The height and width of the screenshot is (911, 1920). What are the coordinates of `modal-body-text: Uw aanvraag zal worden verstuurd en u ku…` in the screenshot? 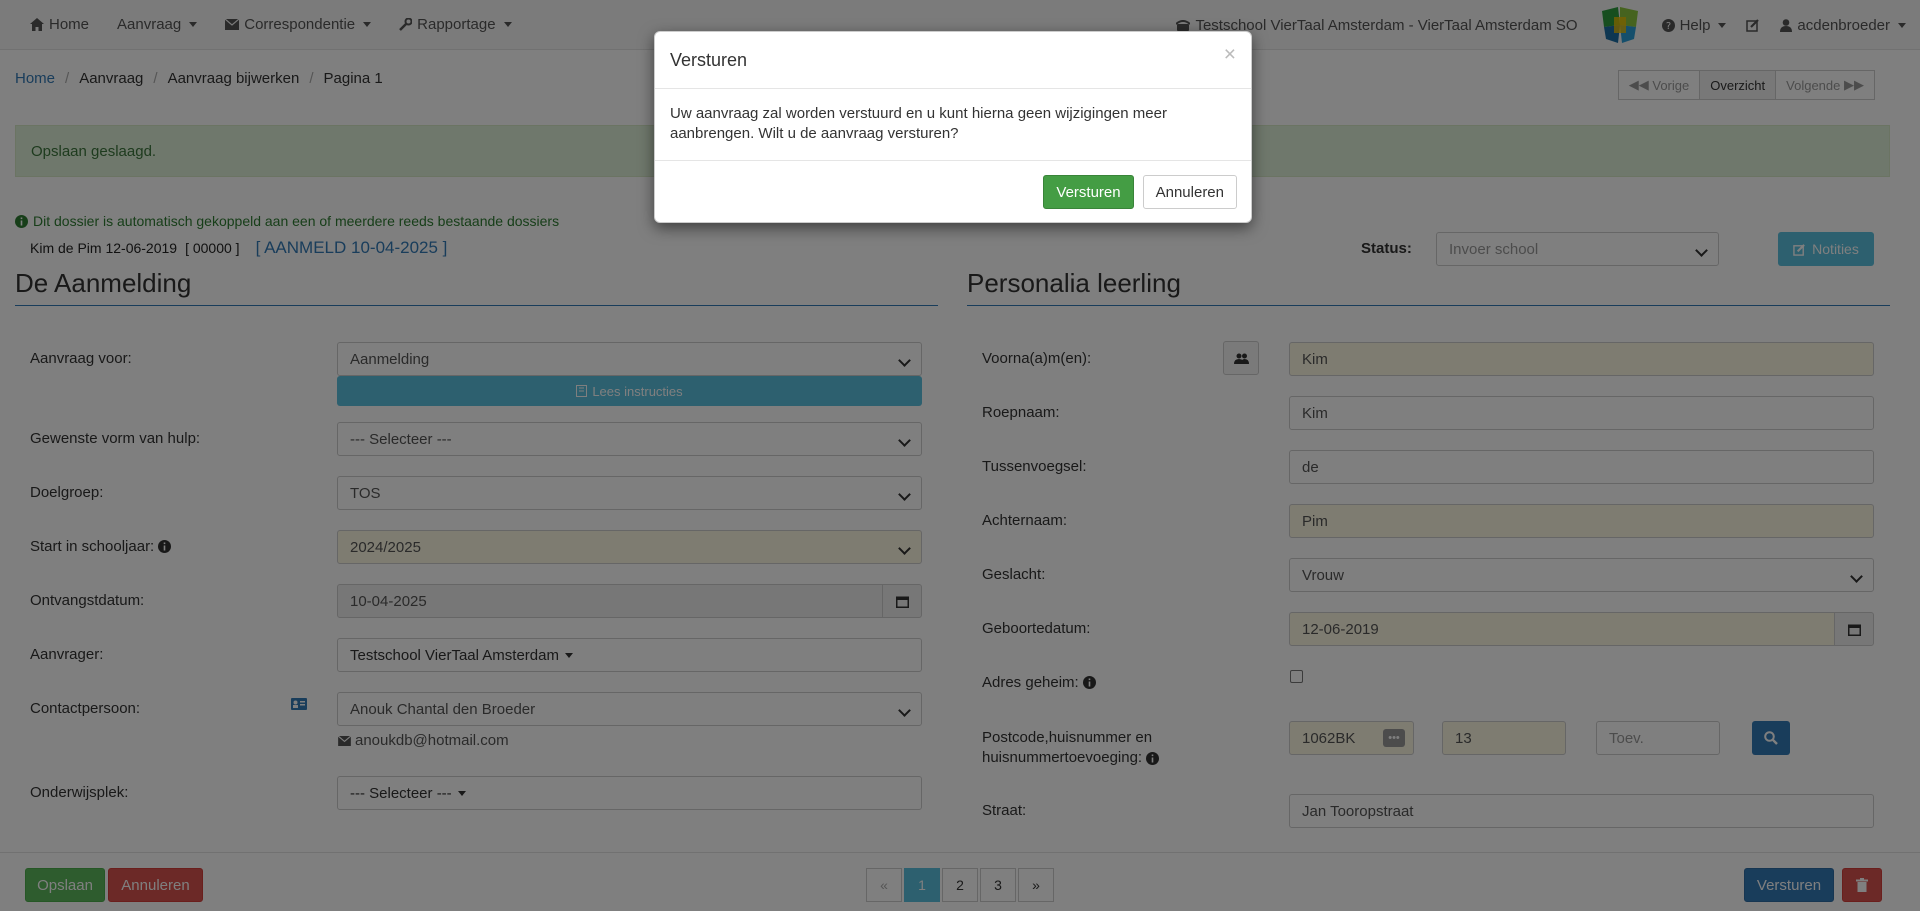 It's located at (918, 123).